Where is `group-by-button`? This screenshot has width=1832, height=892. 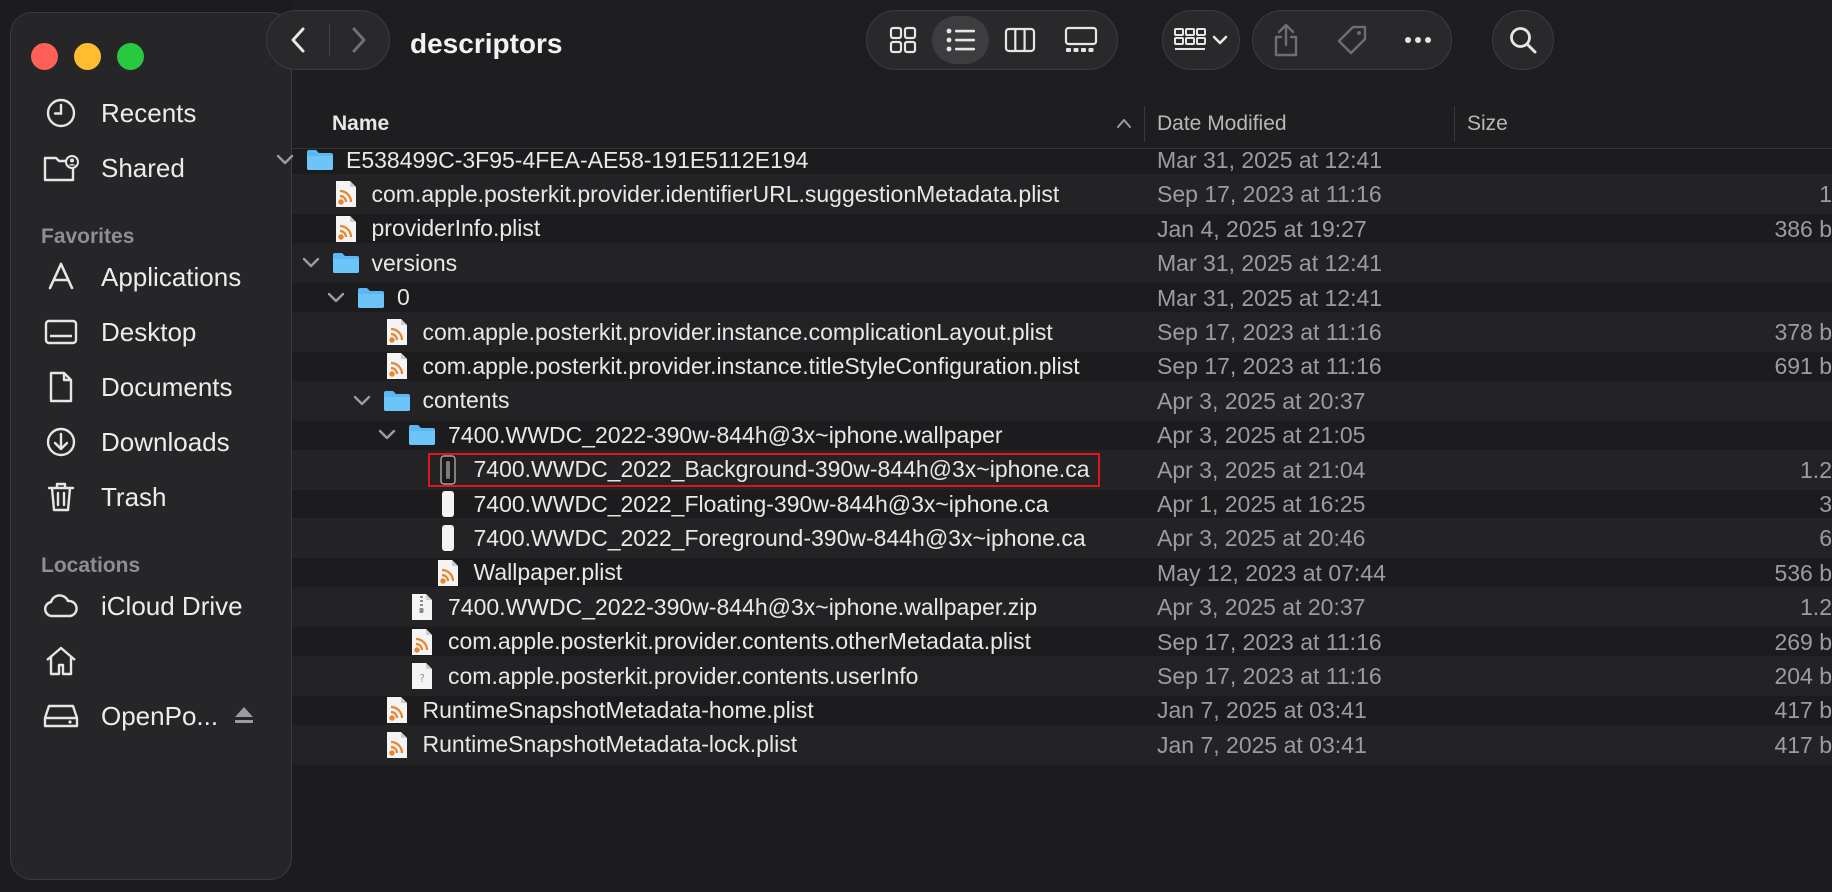
group-by-button is located at coordinates (1201, 40).